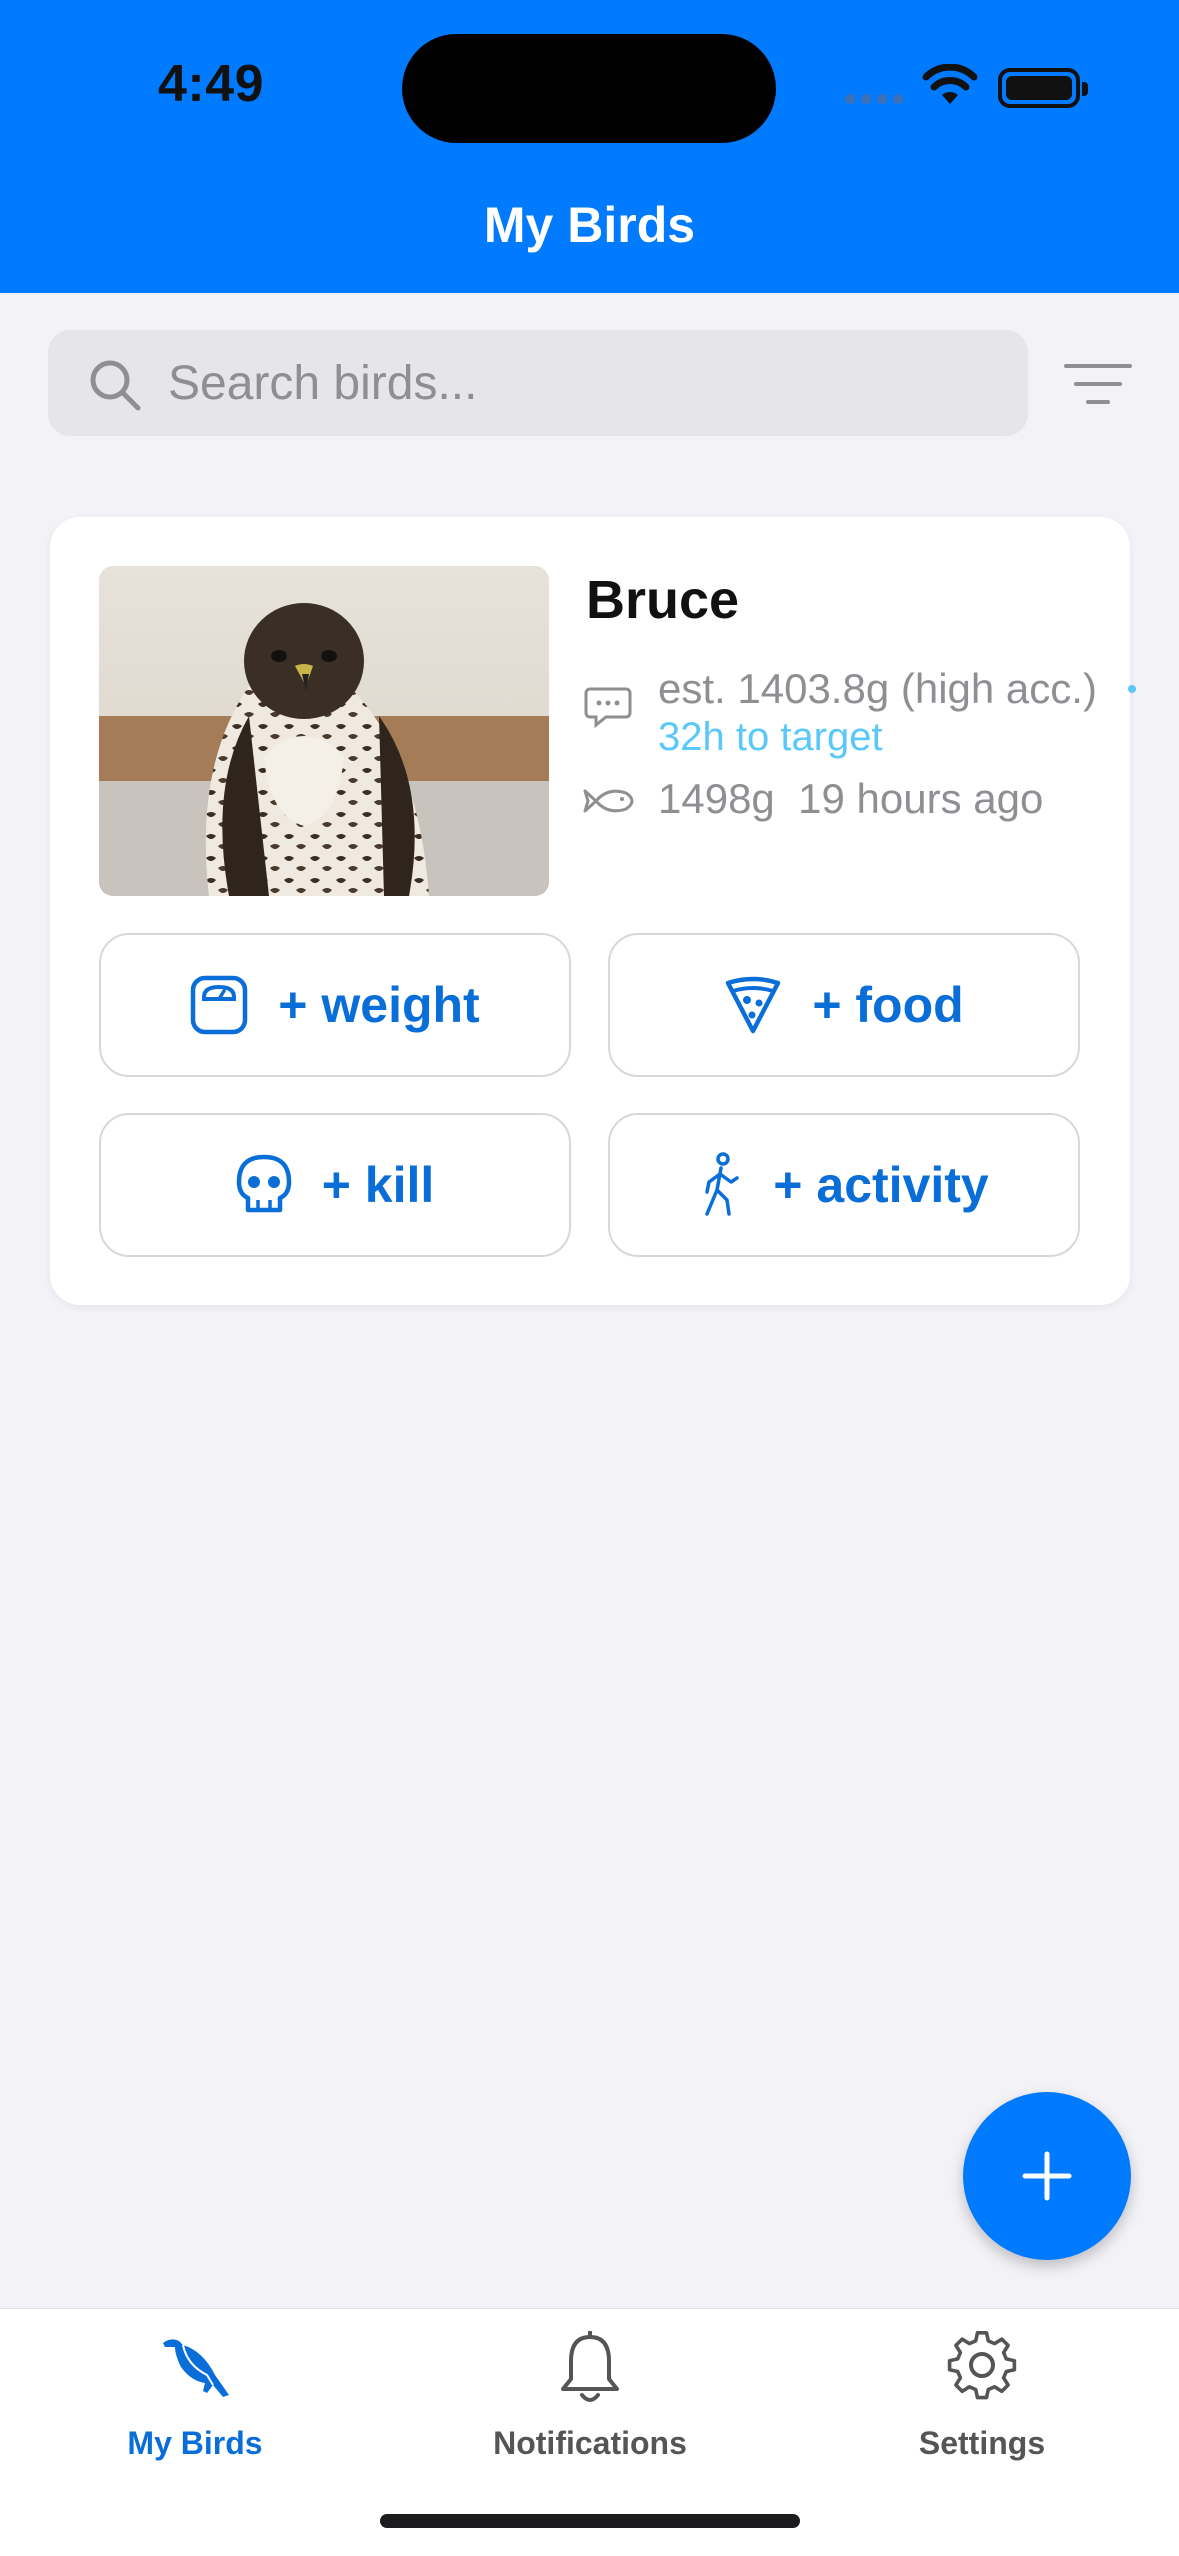  Describe the element at coordinates (982, 2443) in the screenshot. I see `tab-settings-label: Settings` at that location.